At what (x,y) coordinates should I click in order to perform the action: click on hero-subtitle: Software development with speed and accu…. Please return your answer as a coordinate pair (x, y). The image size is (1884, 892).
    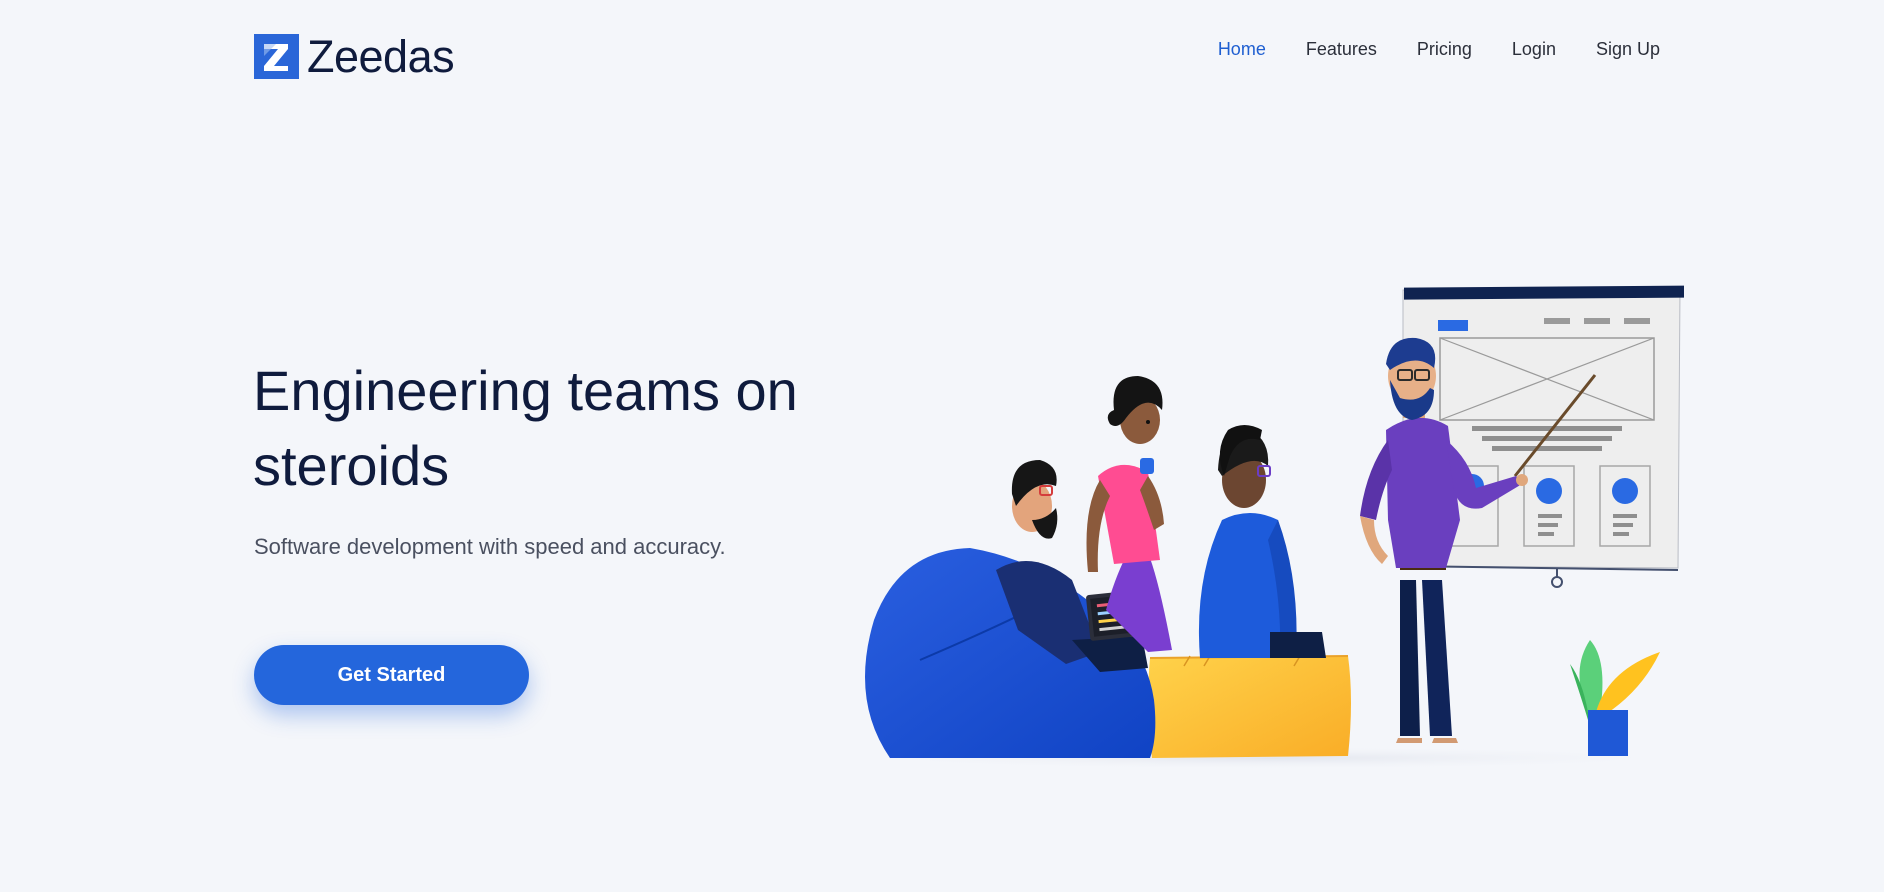
    Looking at the image, I should click on (490, 546).